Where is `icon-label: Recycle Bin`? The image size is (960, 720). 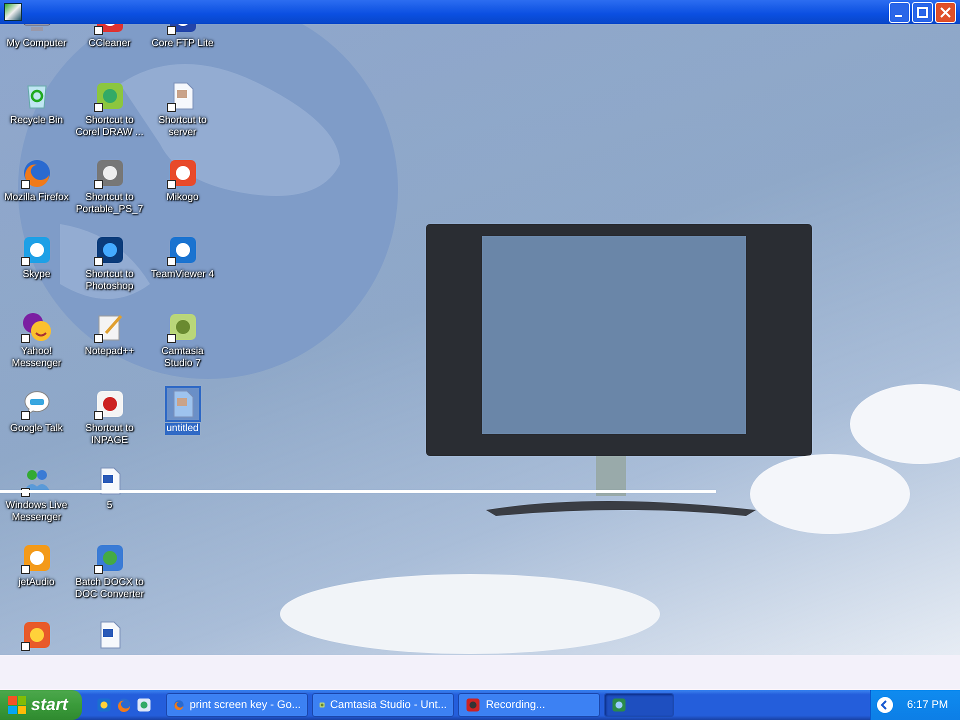
icon-label: Recycle Bin is located at coordinates (36, 121).